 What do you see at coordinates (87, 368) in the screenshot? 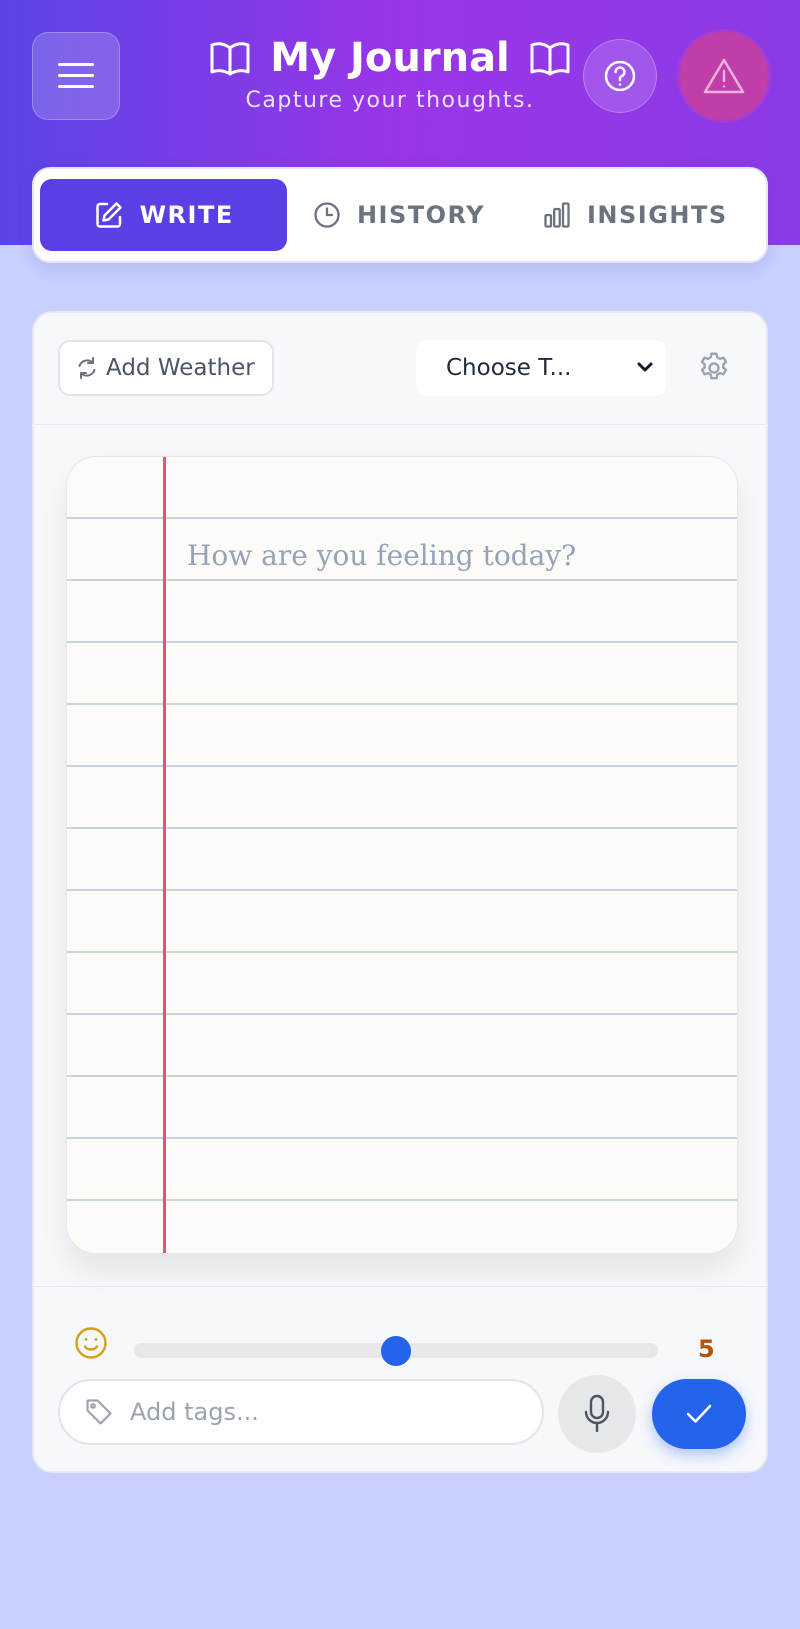
I see `refresh-icon` at bounding box center [87, 368].